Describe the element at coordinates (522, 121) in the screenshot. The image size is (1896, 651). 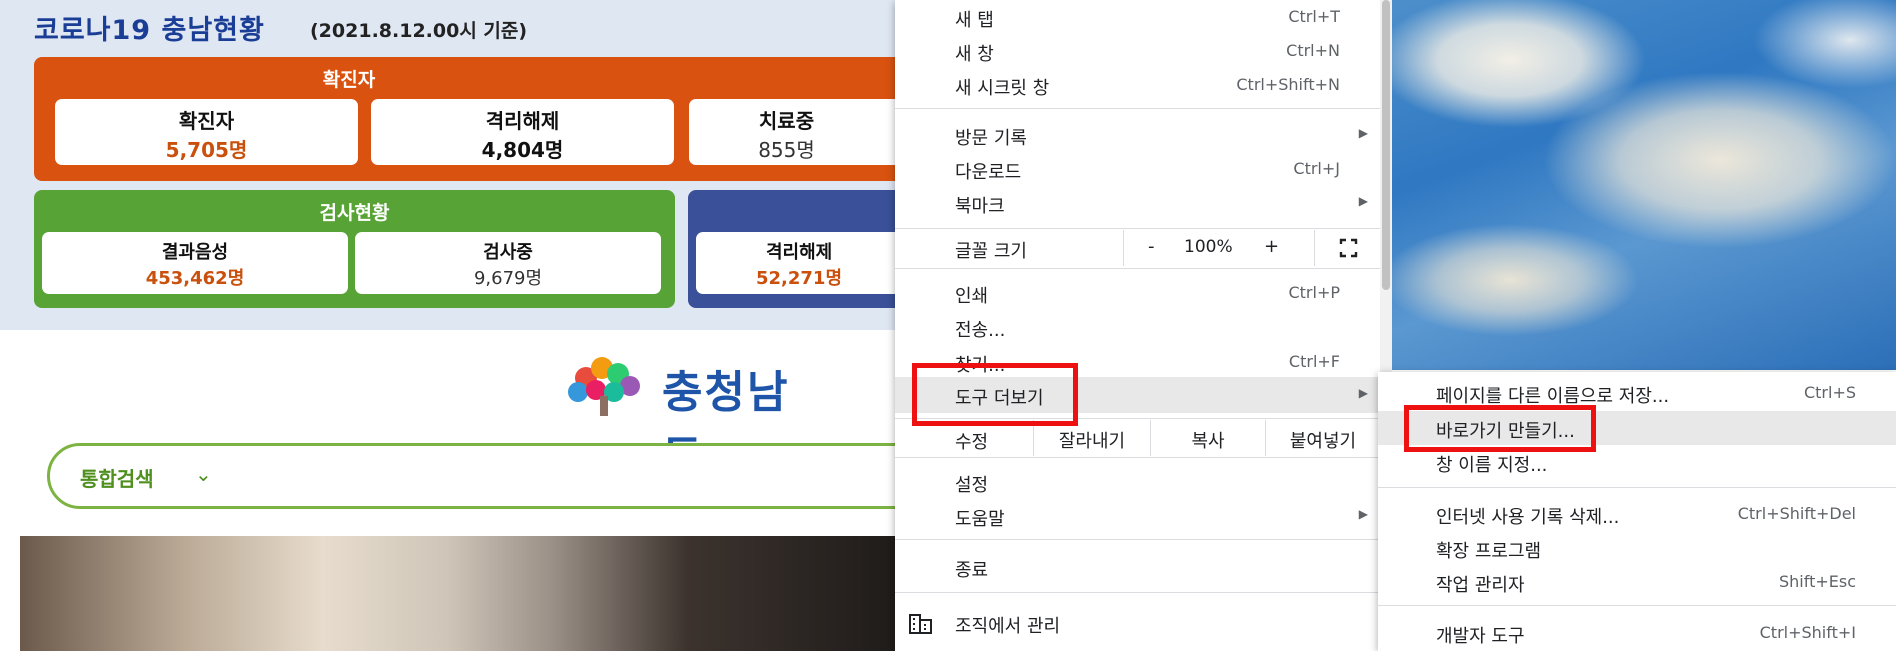
I see `stat-label: 격리해제` at that location.